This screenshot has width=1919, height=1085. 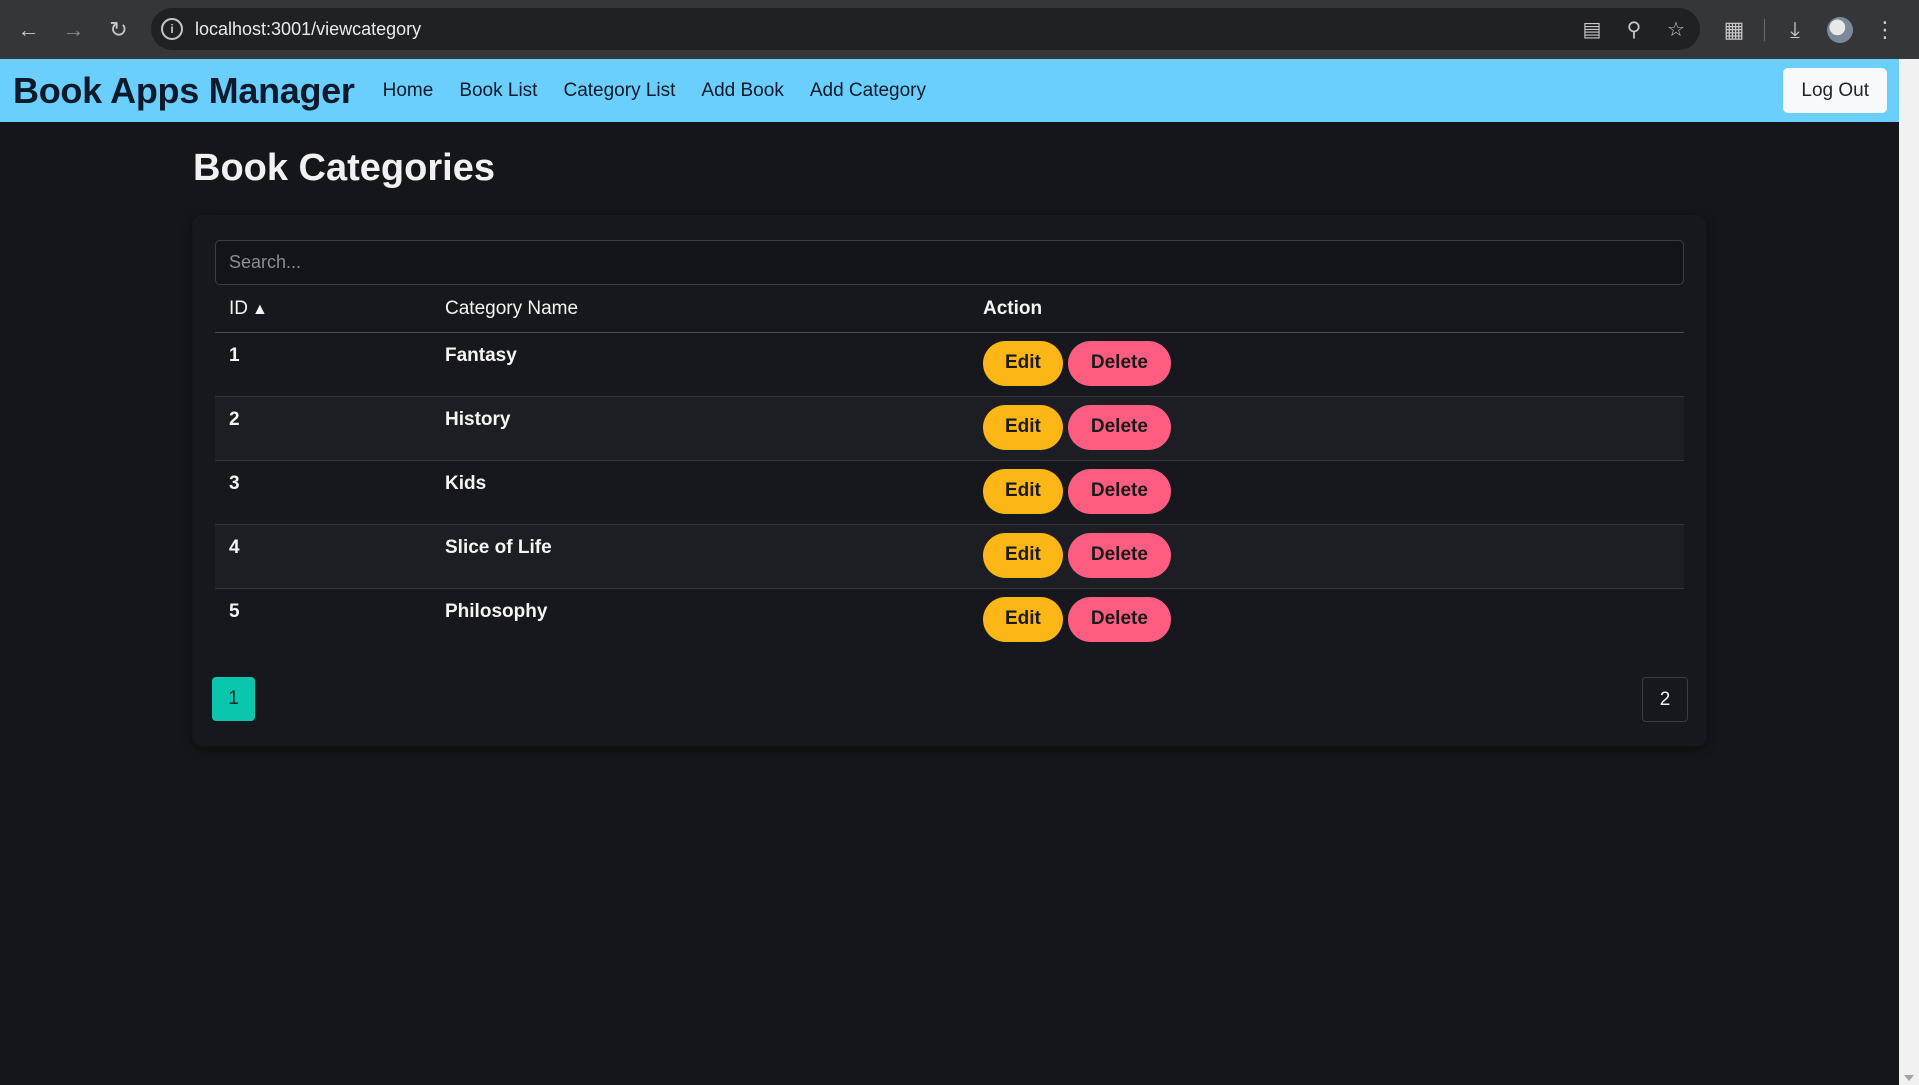 What do you see at coordinates (233, 699) in the screenshot?
I see `pagination-page-1: 1` at bounding box center [233, 699].